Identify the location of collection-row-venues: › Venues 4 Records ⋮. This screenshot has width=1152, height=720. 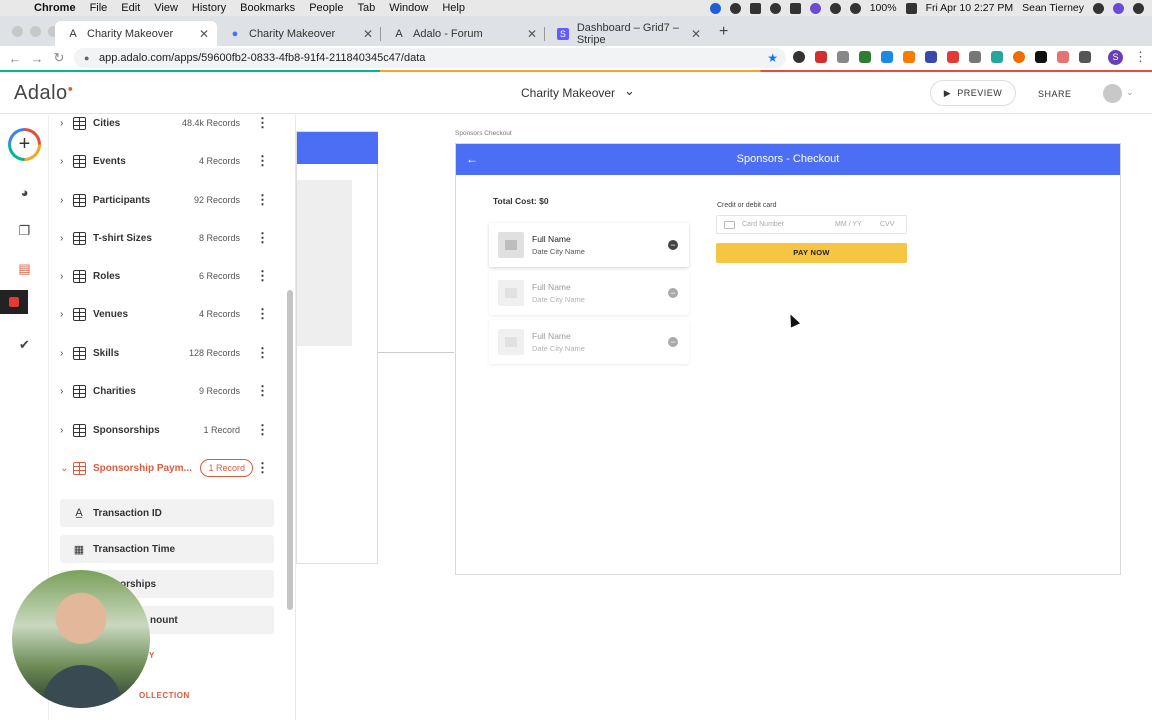
(168, 314).